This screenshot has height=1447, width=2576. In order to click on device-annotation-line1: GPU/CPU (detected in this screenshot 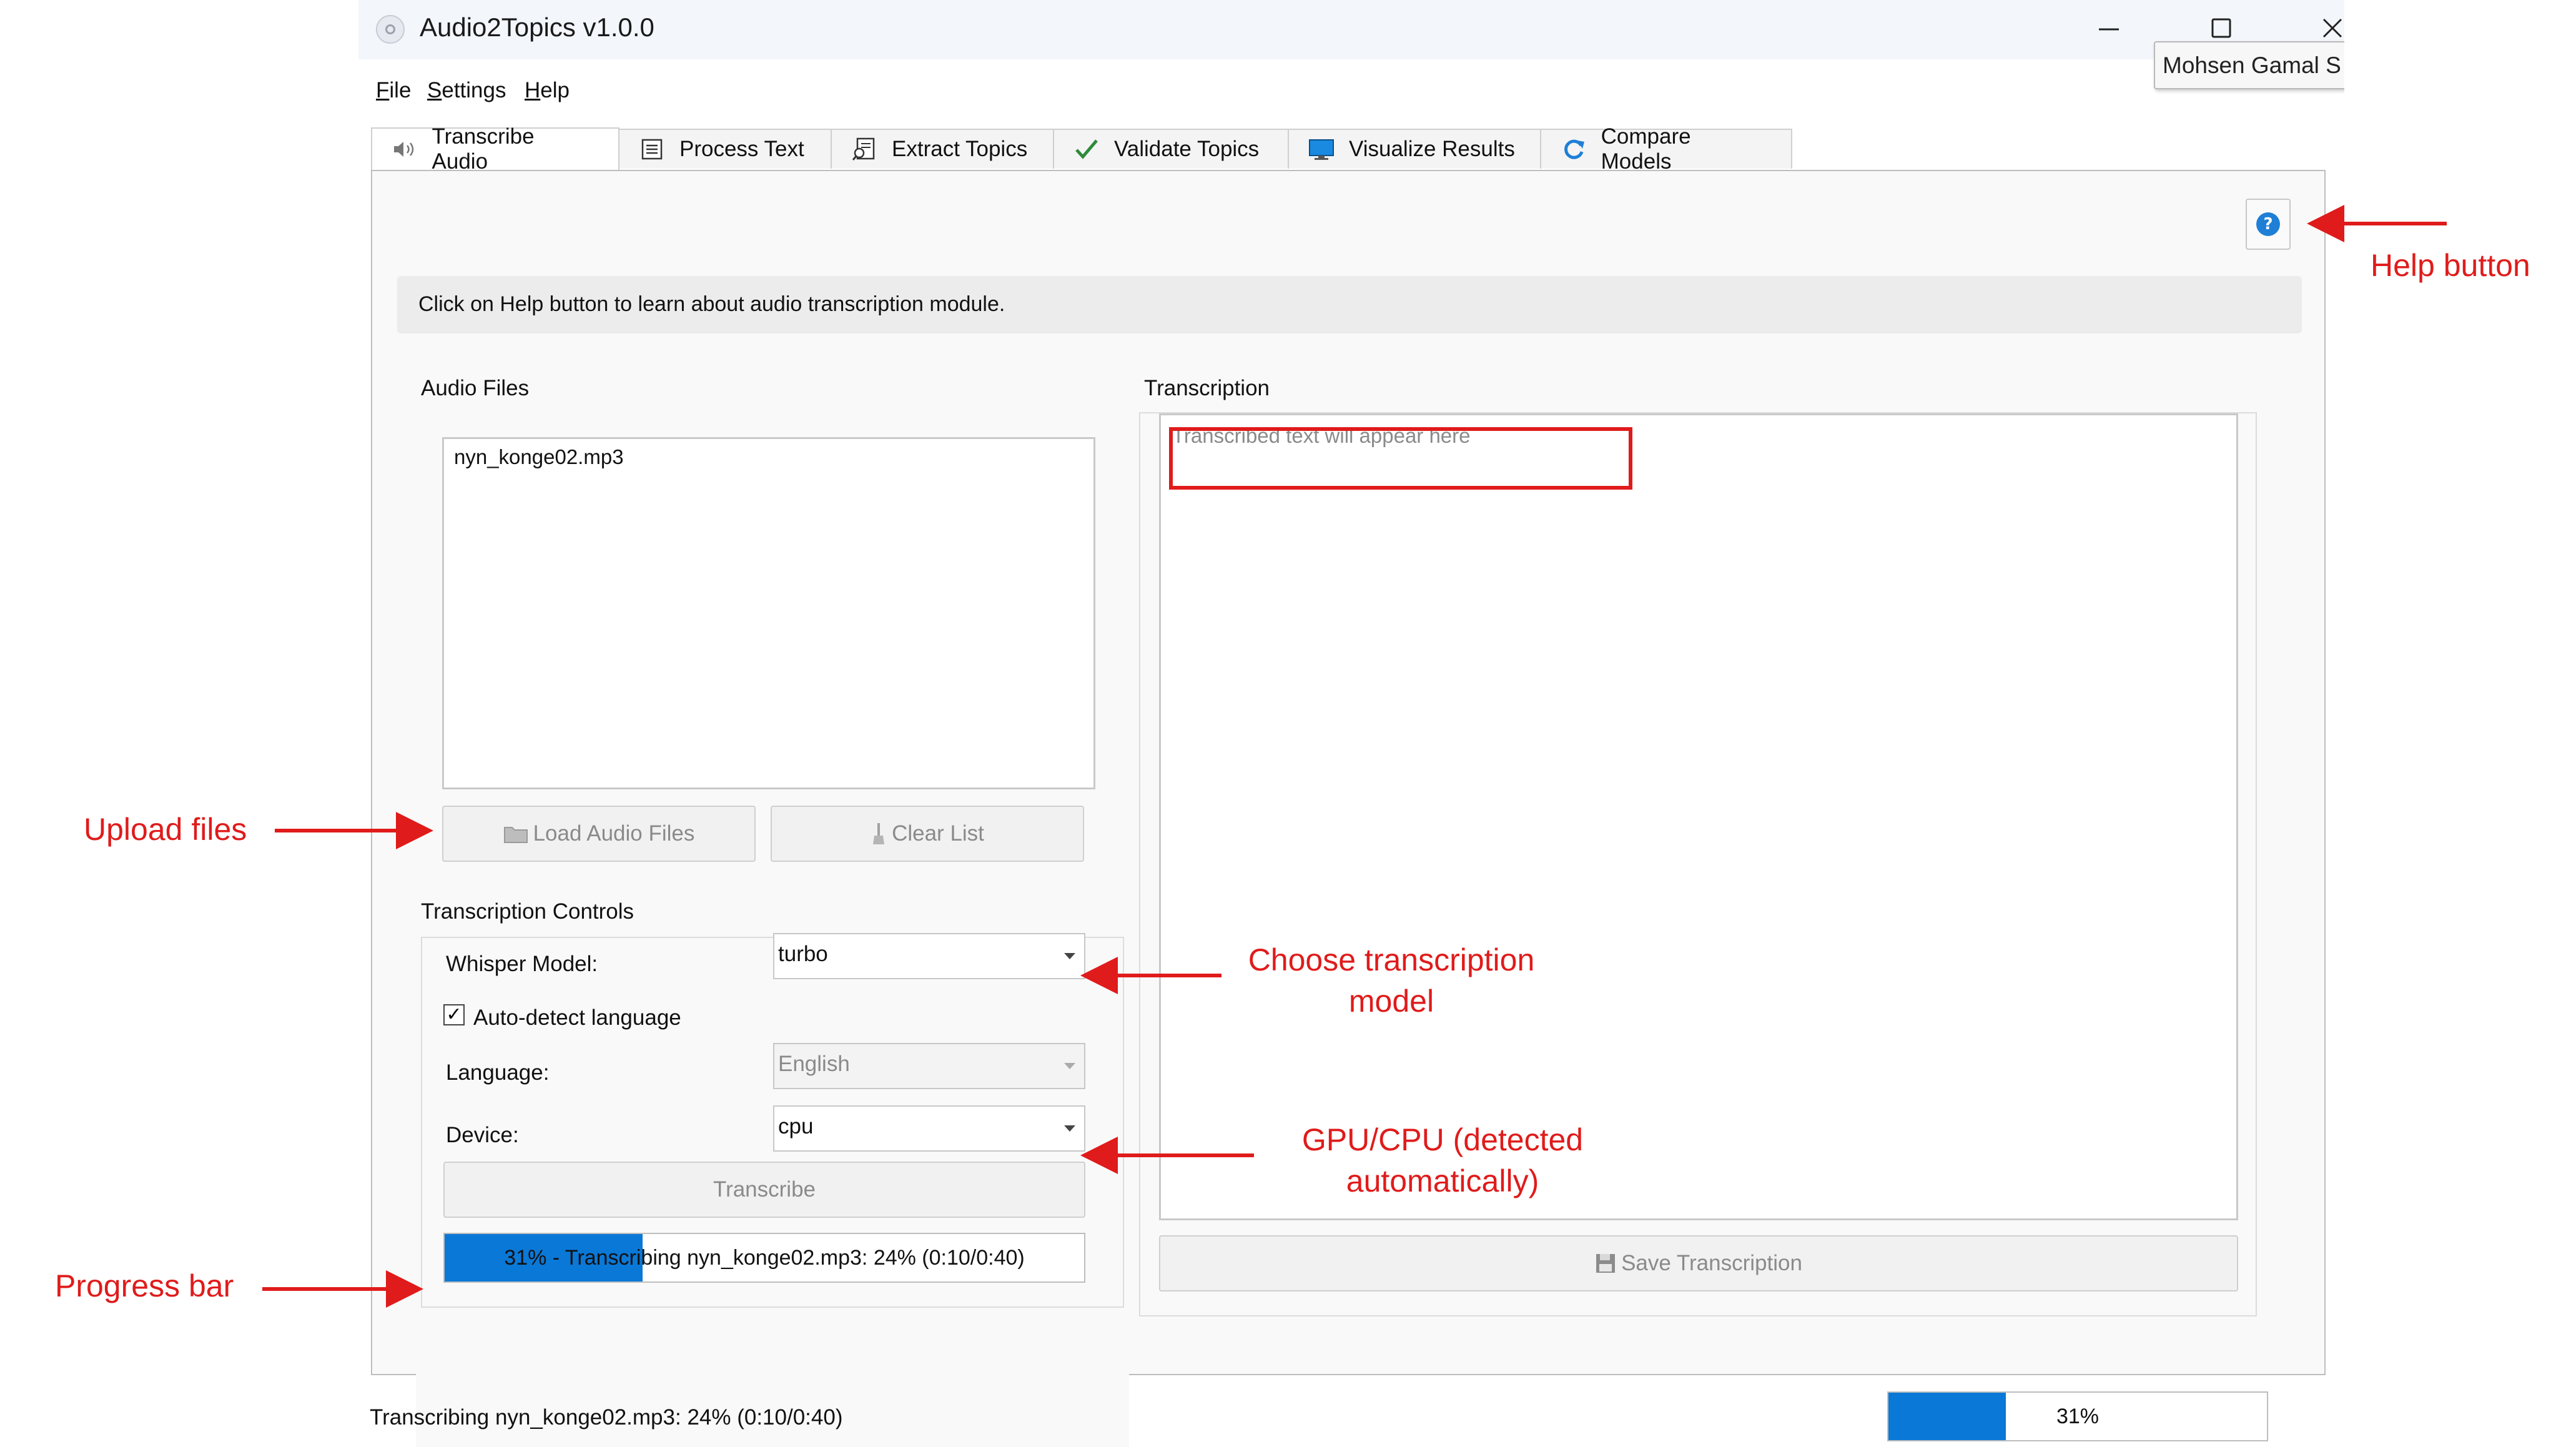, I will do `click(1443, 1139)`.